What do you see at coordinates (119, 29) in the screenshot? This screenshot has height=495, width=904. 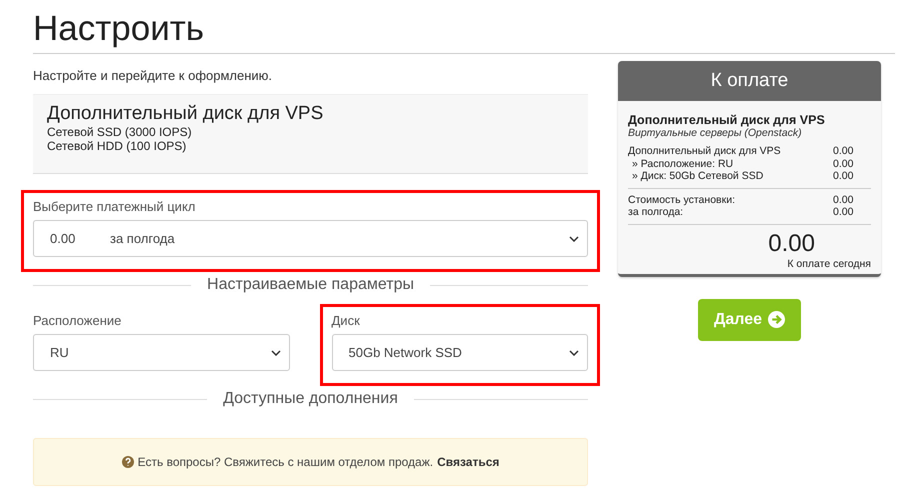 I see `page-title: Настроить` at bounding box center [119, 29].